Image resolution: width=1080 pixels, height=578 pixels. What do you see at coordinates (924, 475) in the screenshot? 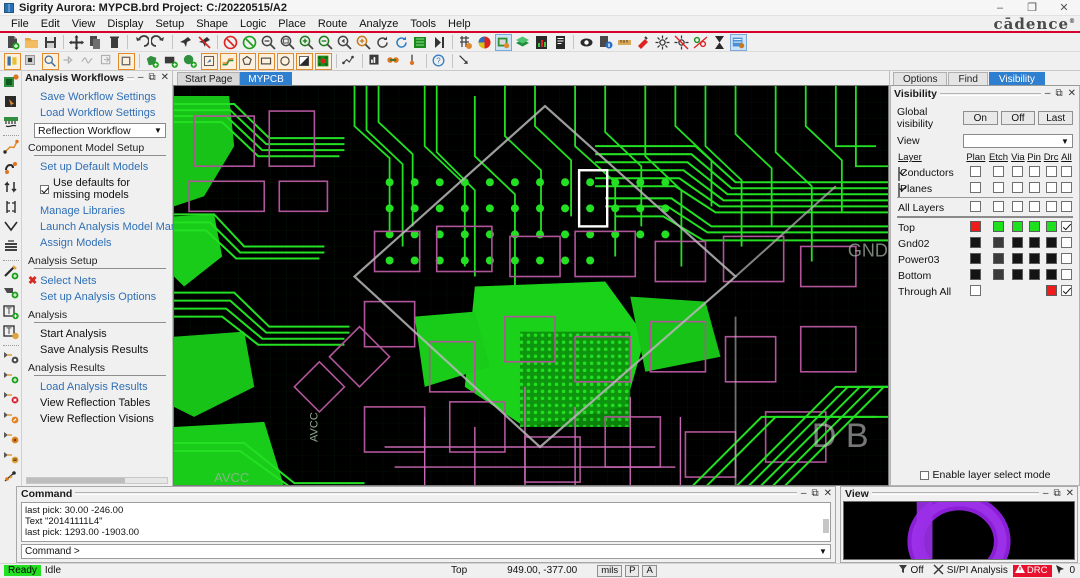
I see `enable-layer-select-checkbox` at bounding box center [924, 475].